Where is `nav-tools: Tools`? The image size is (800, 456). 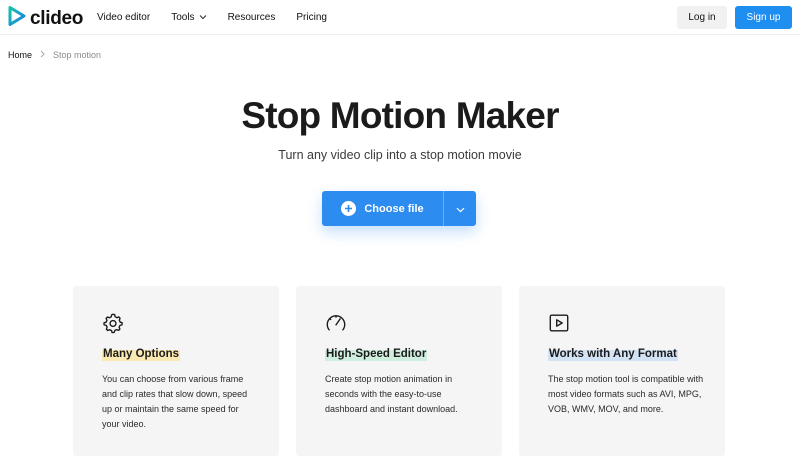 nav-tools: Tools is located at coordinates (188, 17).